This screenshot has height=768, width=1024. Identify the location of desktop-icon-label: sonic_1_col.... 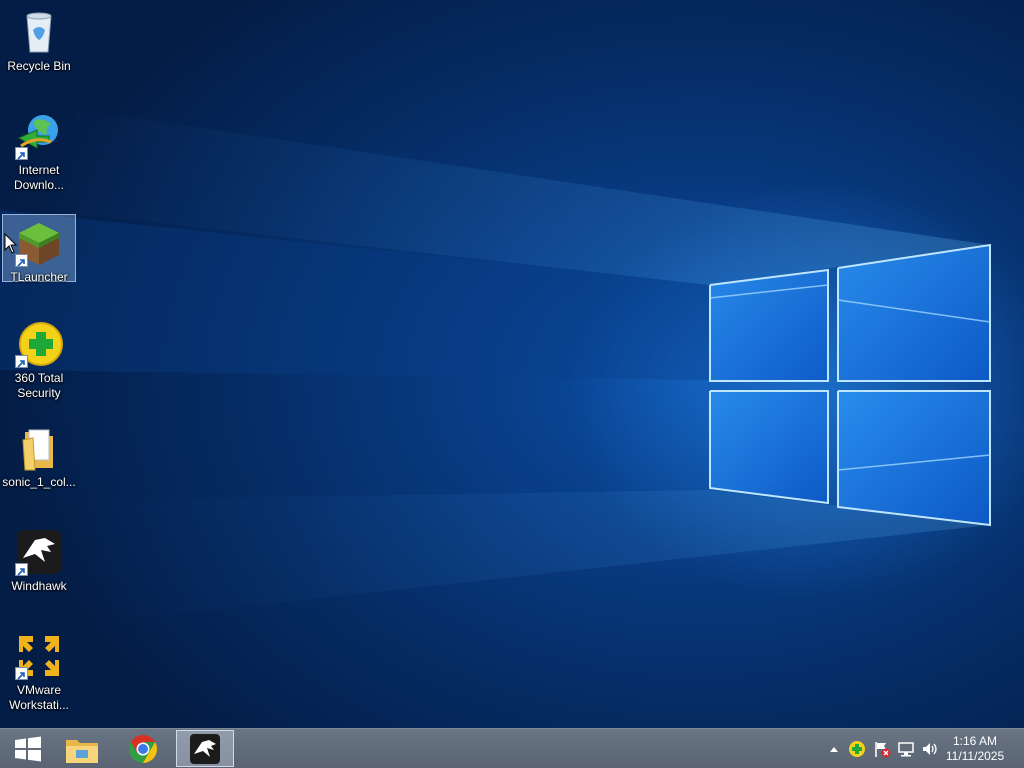
(39, 482).